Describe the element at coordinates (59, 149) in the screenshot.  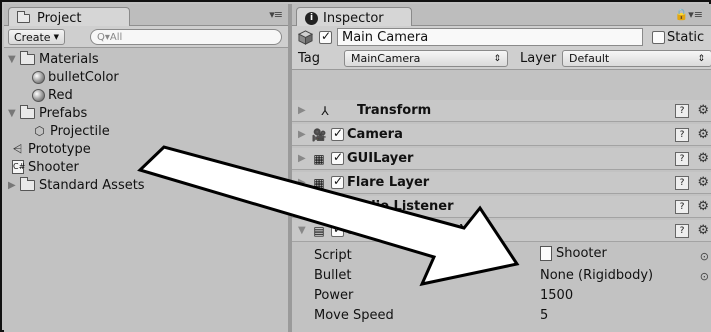
I see `tree-item-label: Prototype` at that location.